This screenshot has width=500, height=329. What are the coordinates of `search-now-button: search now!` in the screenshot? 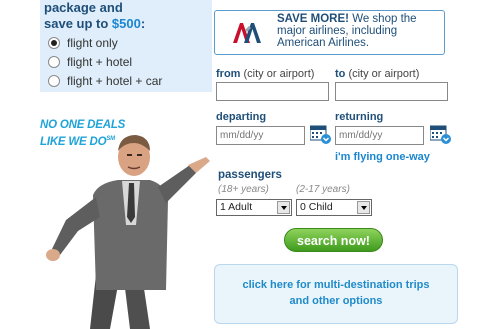 It's located at (333, 240).